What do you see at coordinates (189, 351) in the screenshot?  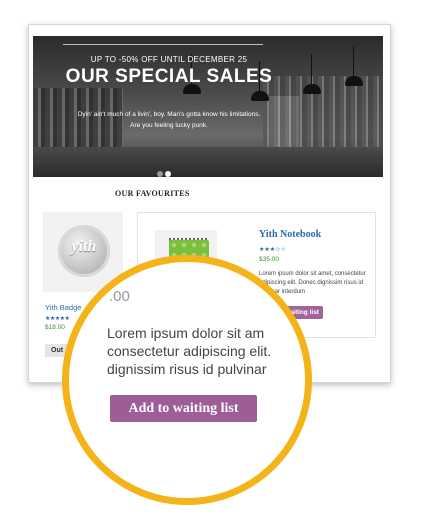 I see `zoomed-description-line: consectetur adipiscing elit.` at bounding box center [189, 351].